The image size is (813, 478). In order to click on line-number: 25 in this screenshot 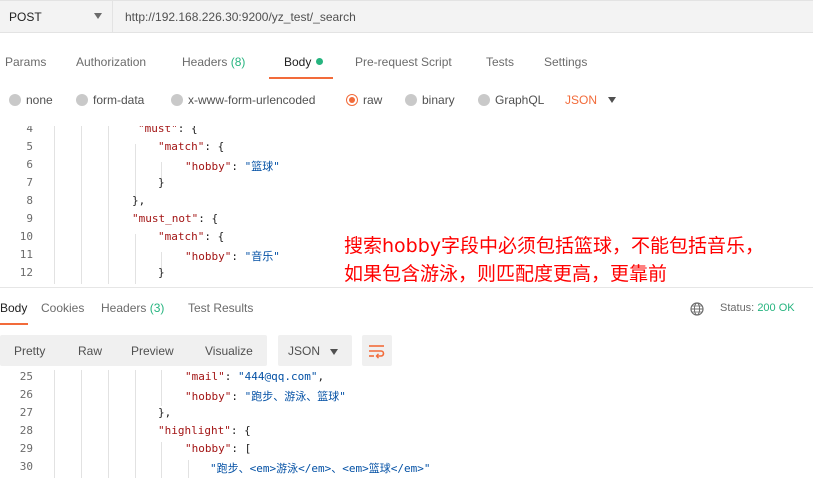, I will do `click(26, 376)`.